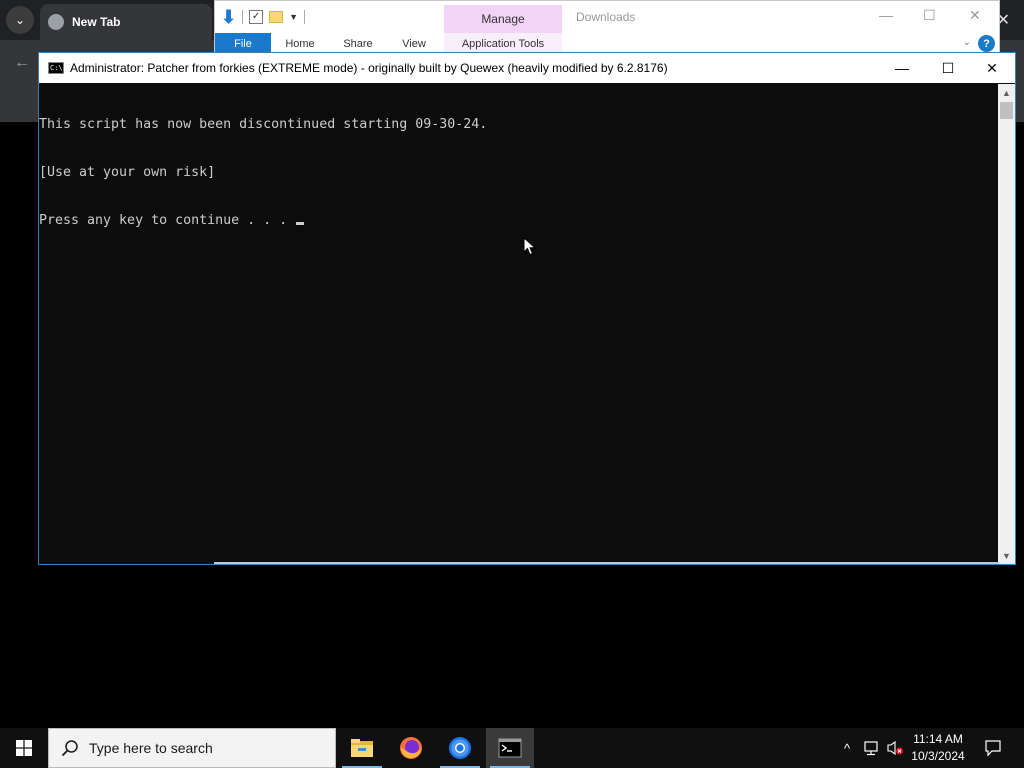 The image size is (1024, 768). I want to click on ribbon-tab-view: View, so click(414, 43).